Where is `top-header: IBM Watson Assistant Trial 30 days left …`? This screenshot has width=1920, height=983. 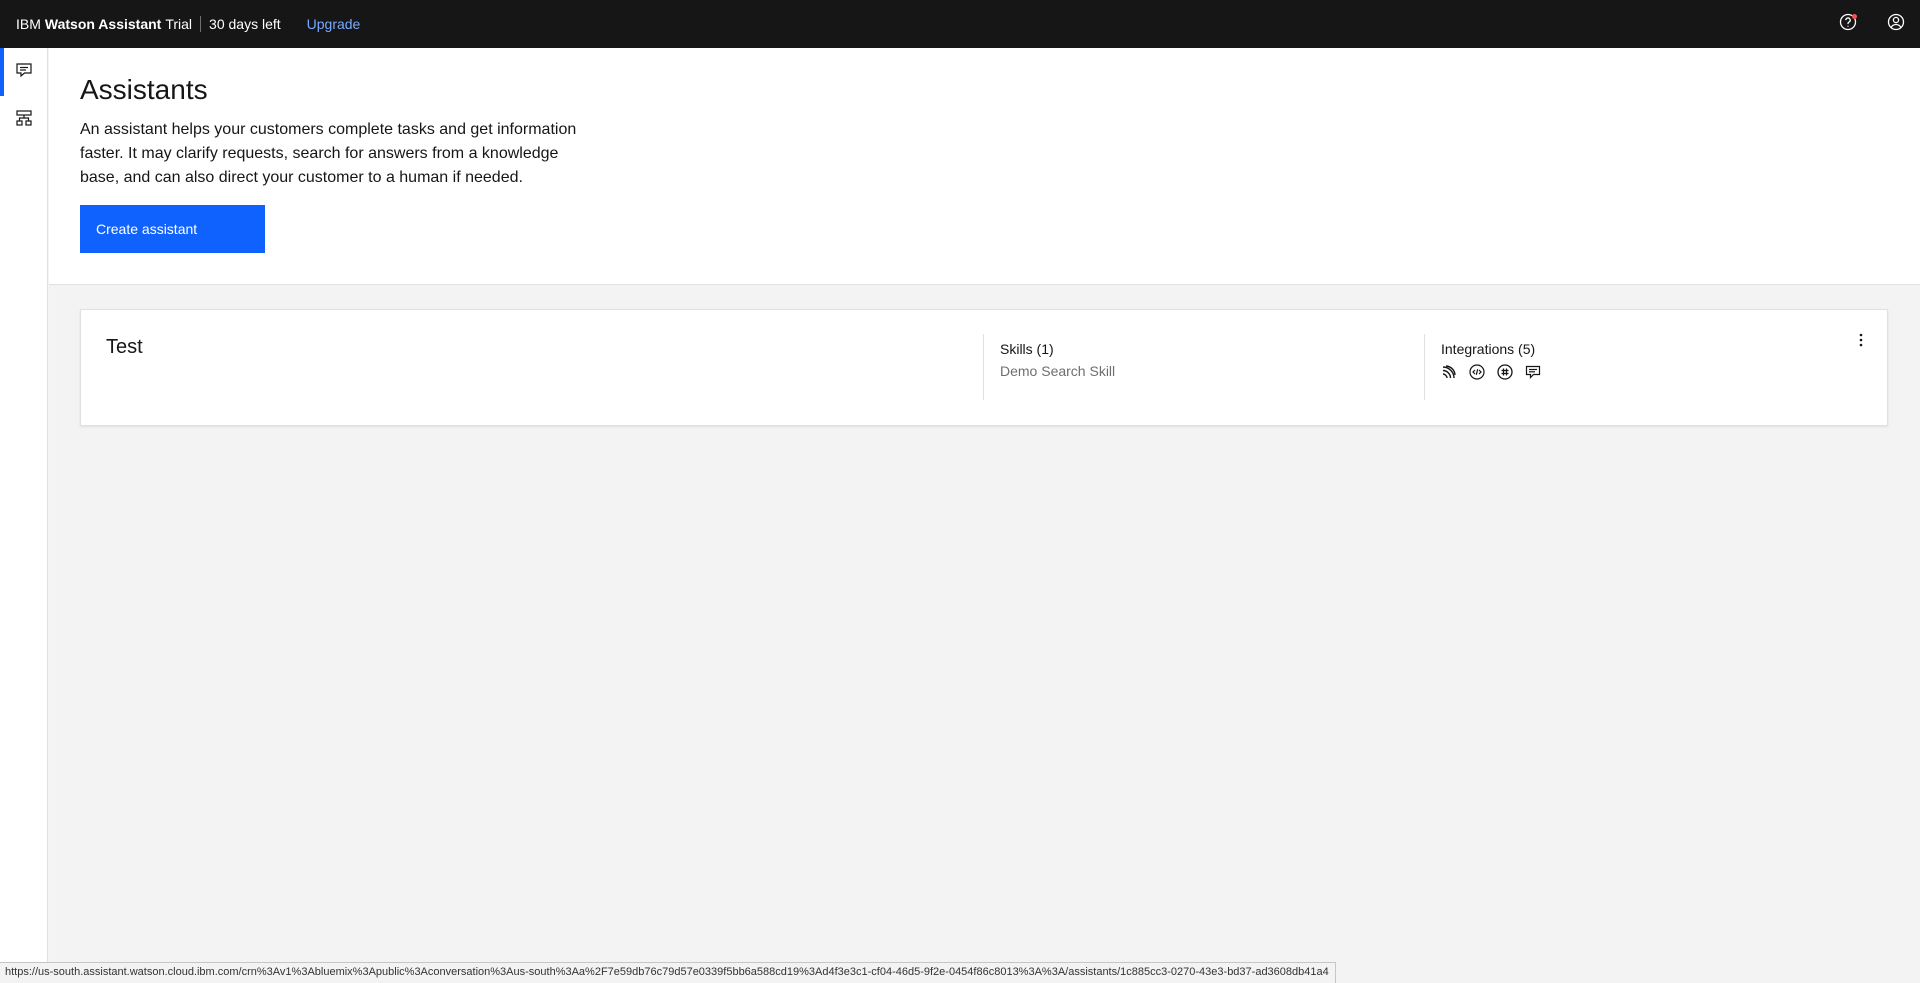 top-header: IBM Watson Assistant Trial 30 days left … is located at coordinates (960, 24).